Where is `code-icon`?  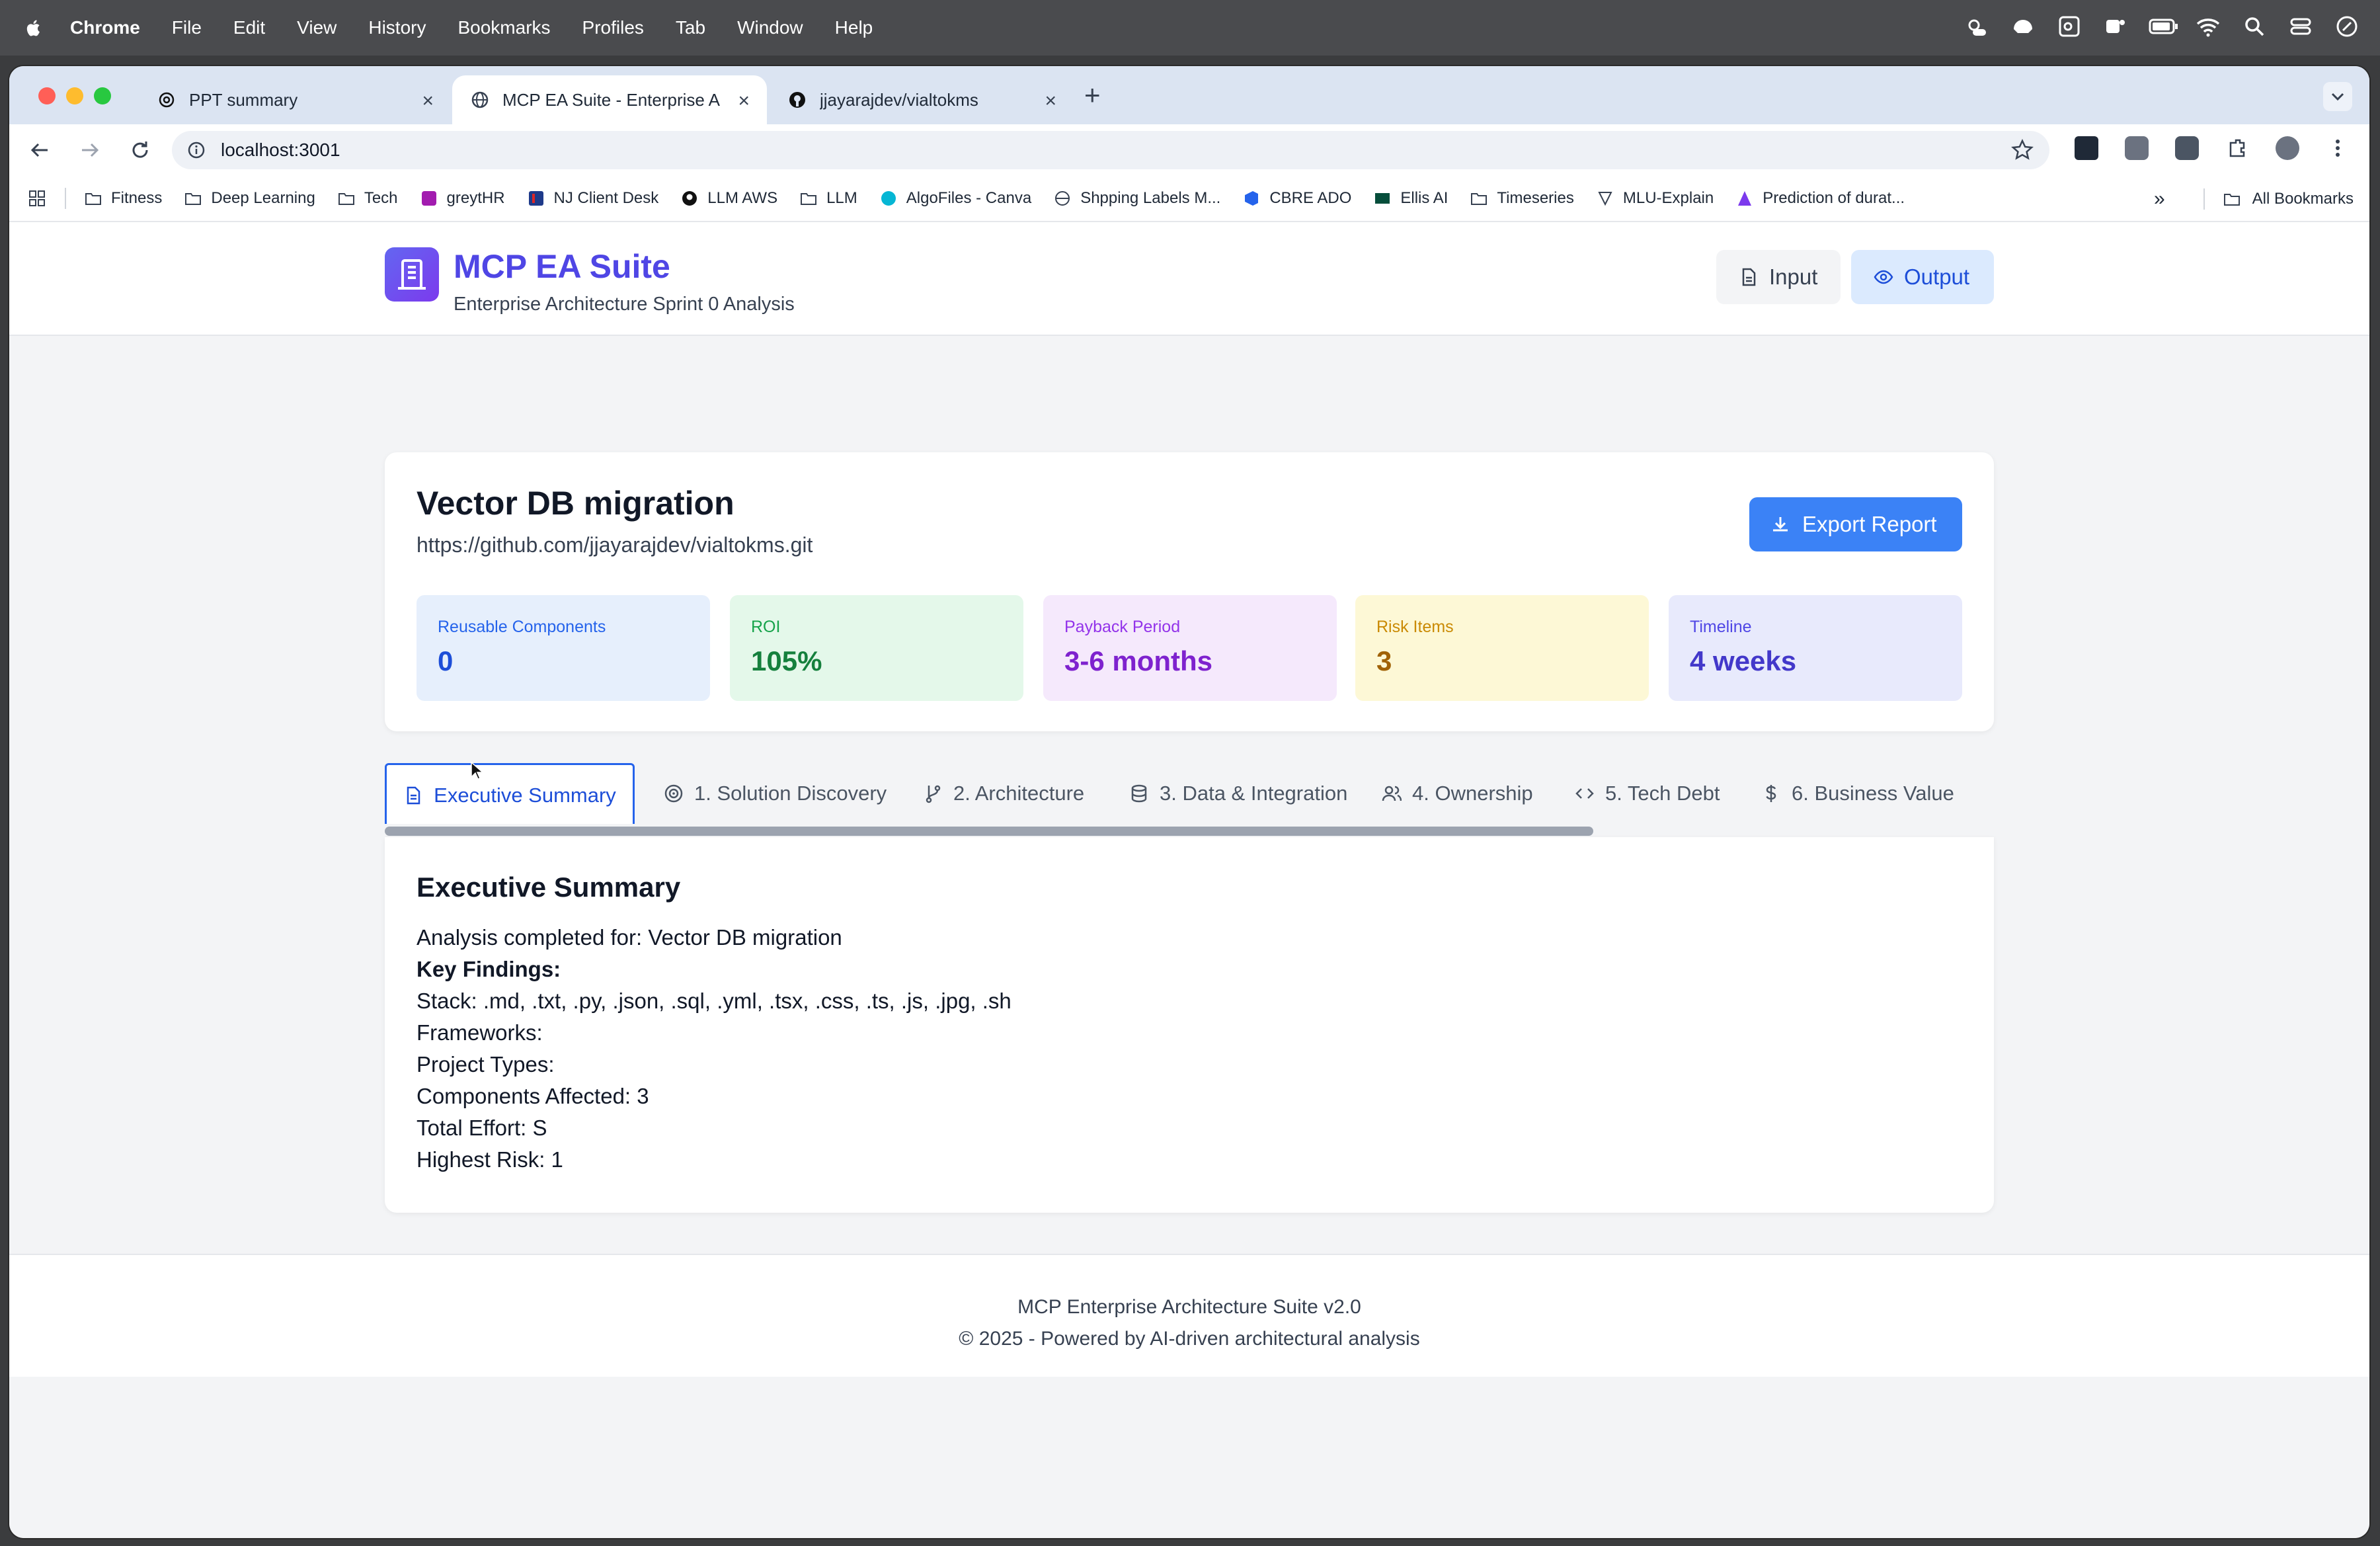
code-icon is located at coordinates (1584, 793).